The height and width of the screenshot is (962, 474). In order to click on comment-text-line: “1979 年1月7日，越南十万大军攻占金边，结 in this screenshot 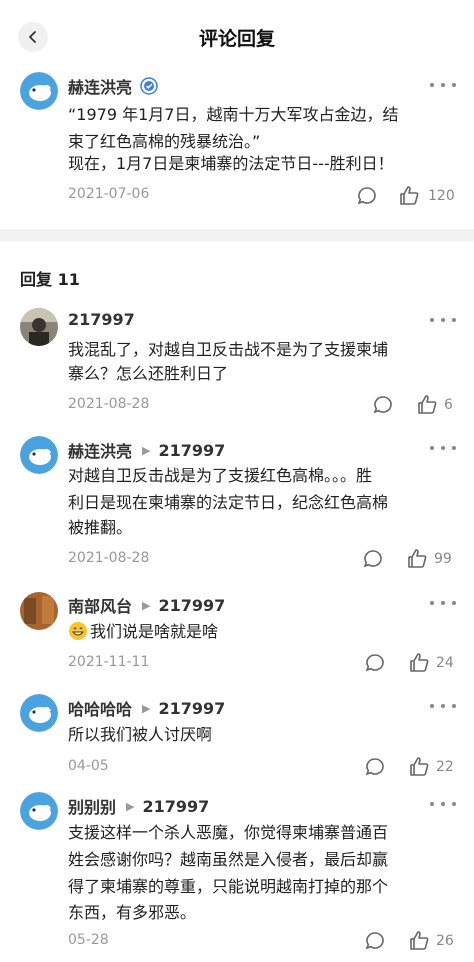, I will do `click(233, 114)`.